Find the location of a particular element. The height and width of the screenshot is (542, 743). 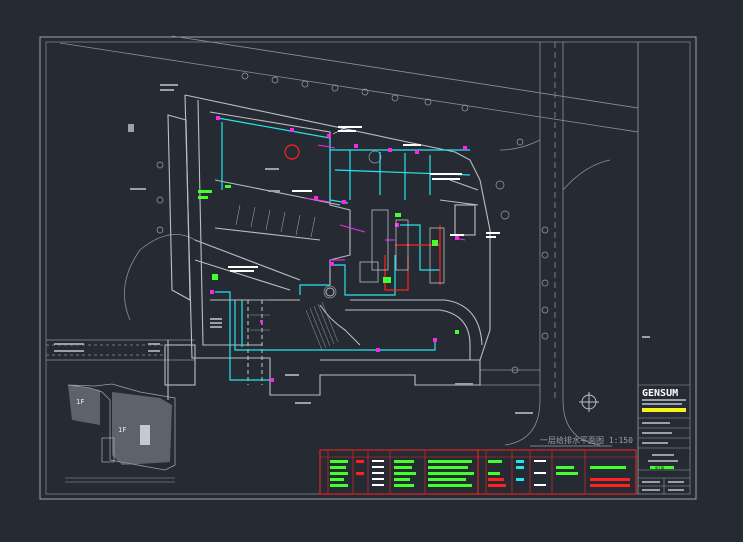

plan-title-text: 一层给排水平面图 1:150 is located at coordinates (586, 440).